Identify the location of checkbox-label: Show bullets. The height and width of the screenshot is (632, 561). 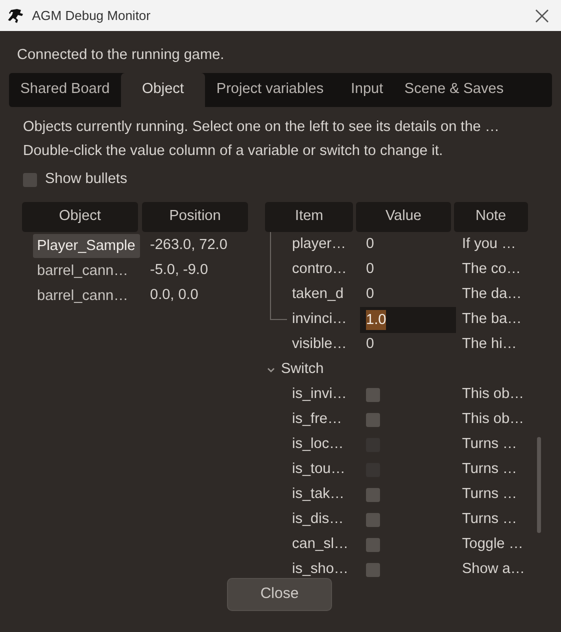
(86, 180).